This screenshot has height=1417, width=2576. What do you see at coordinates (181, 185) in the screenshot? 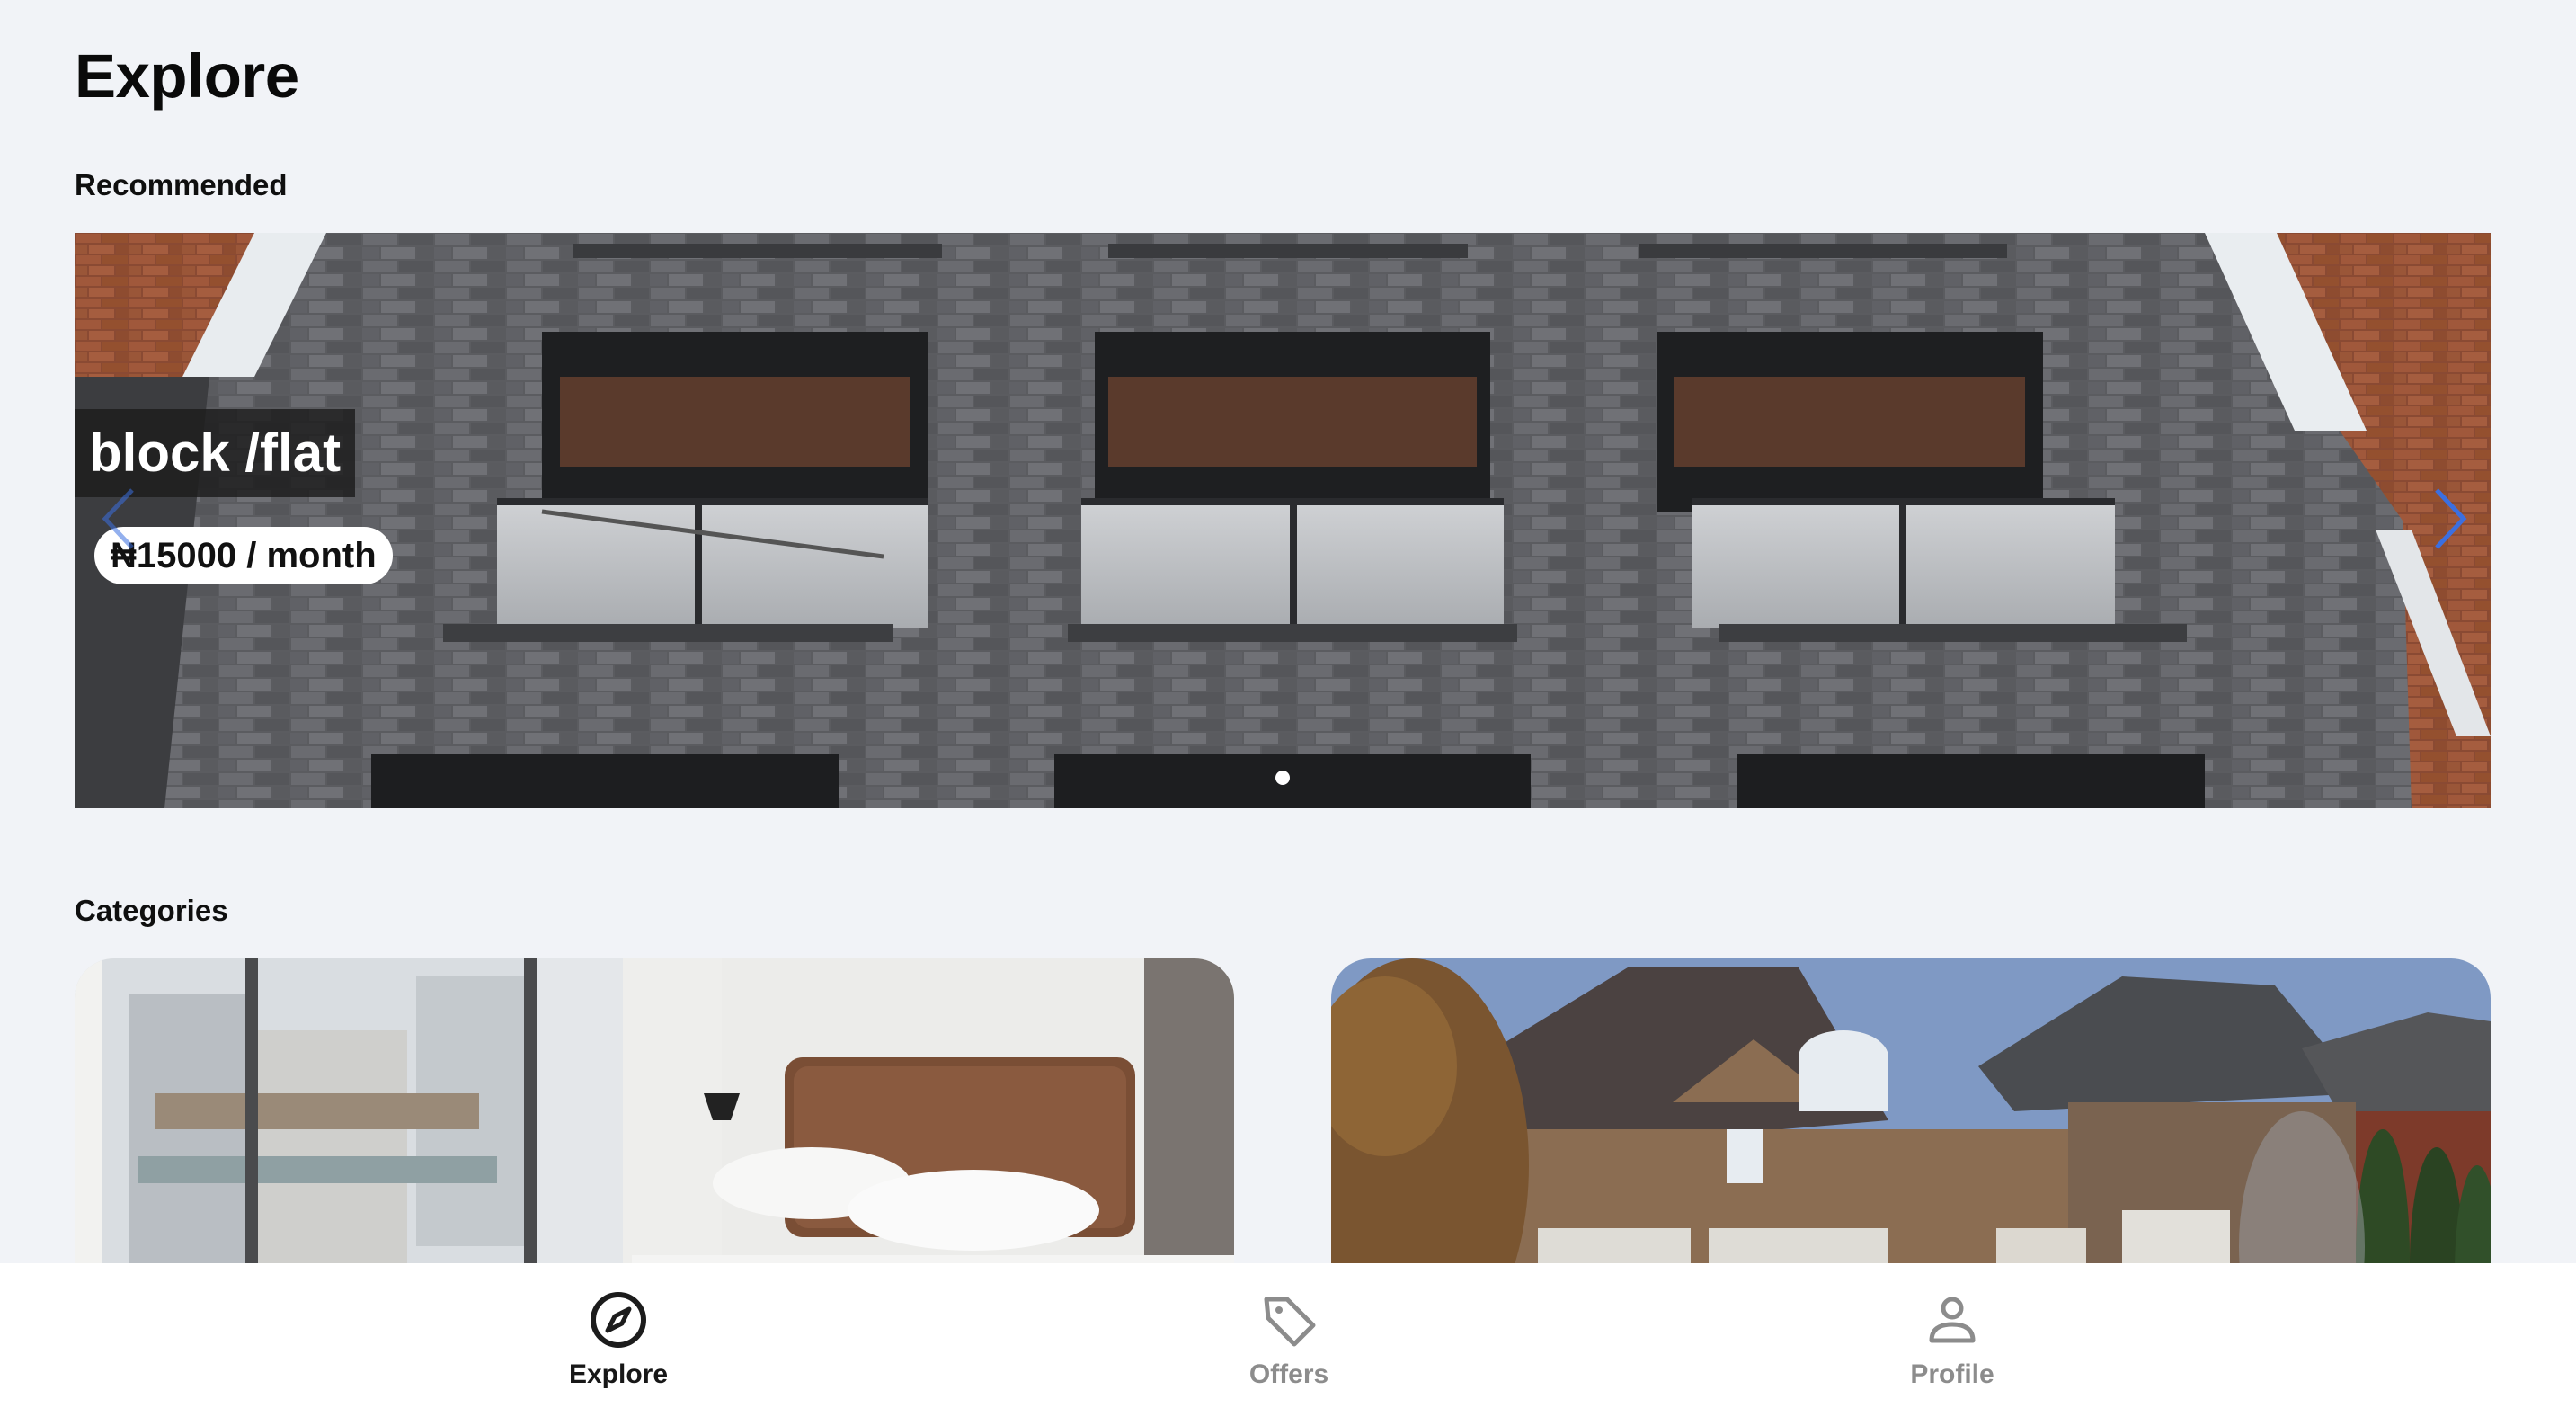
I see `recommended-heading: Recommended` at bounding box center [181, 185].